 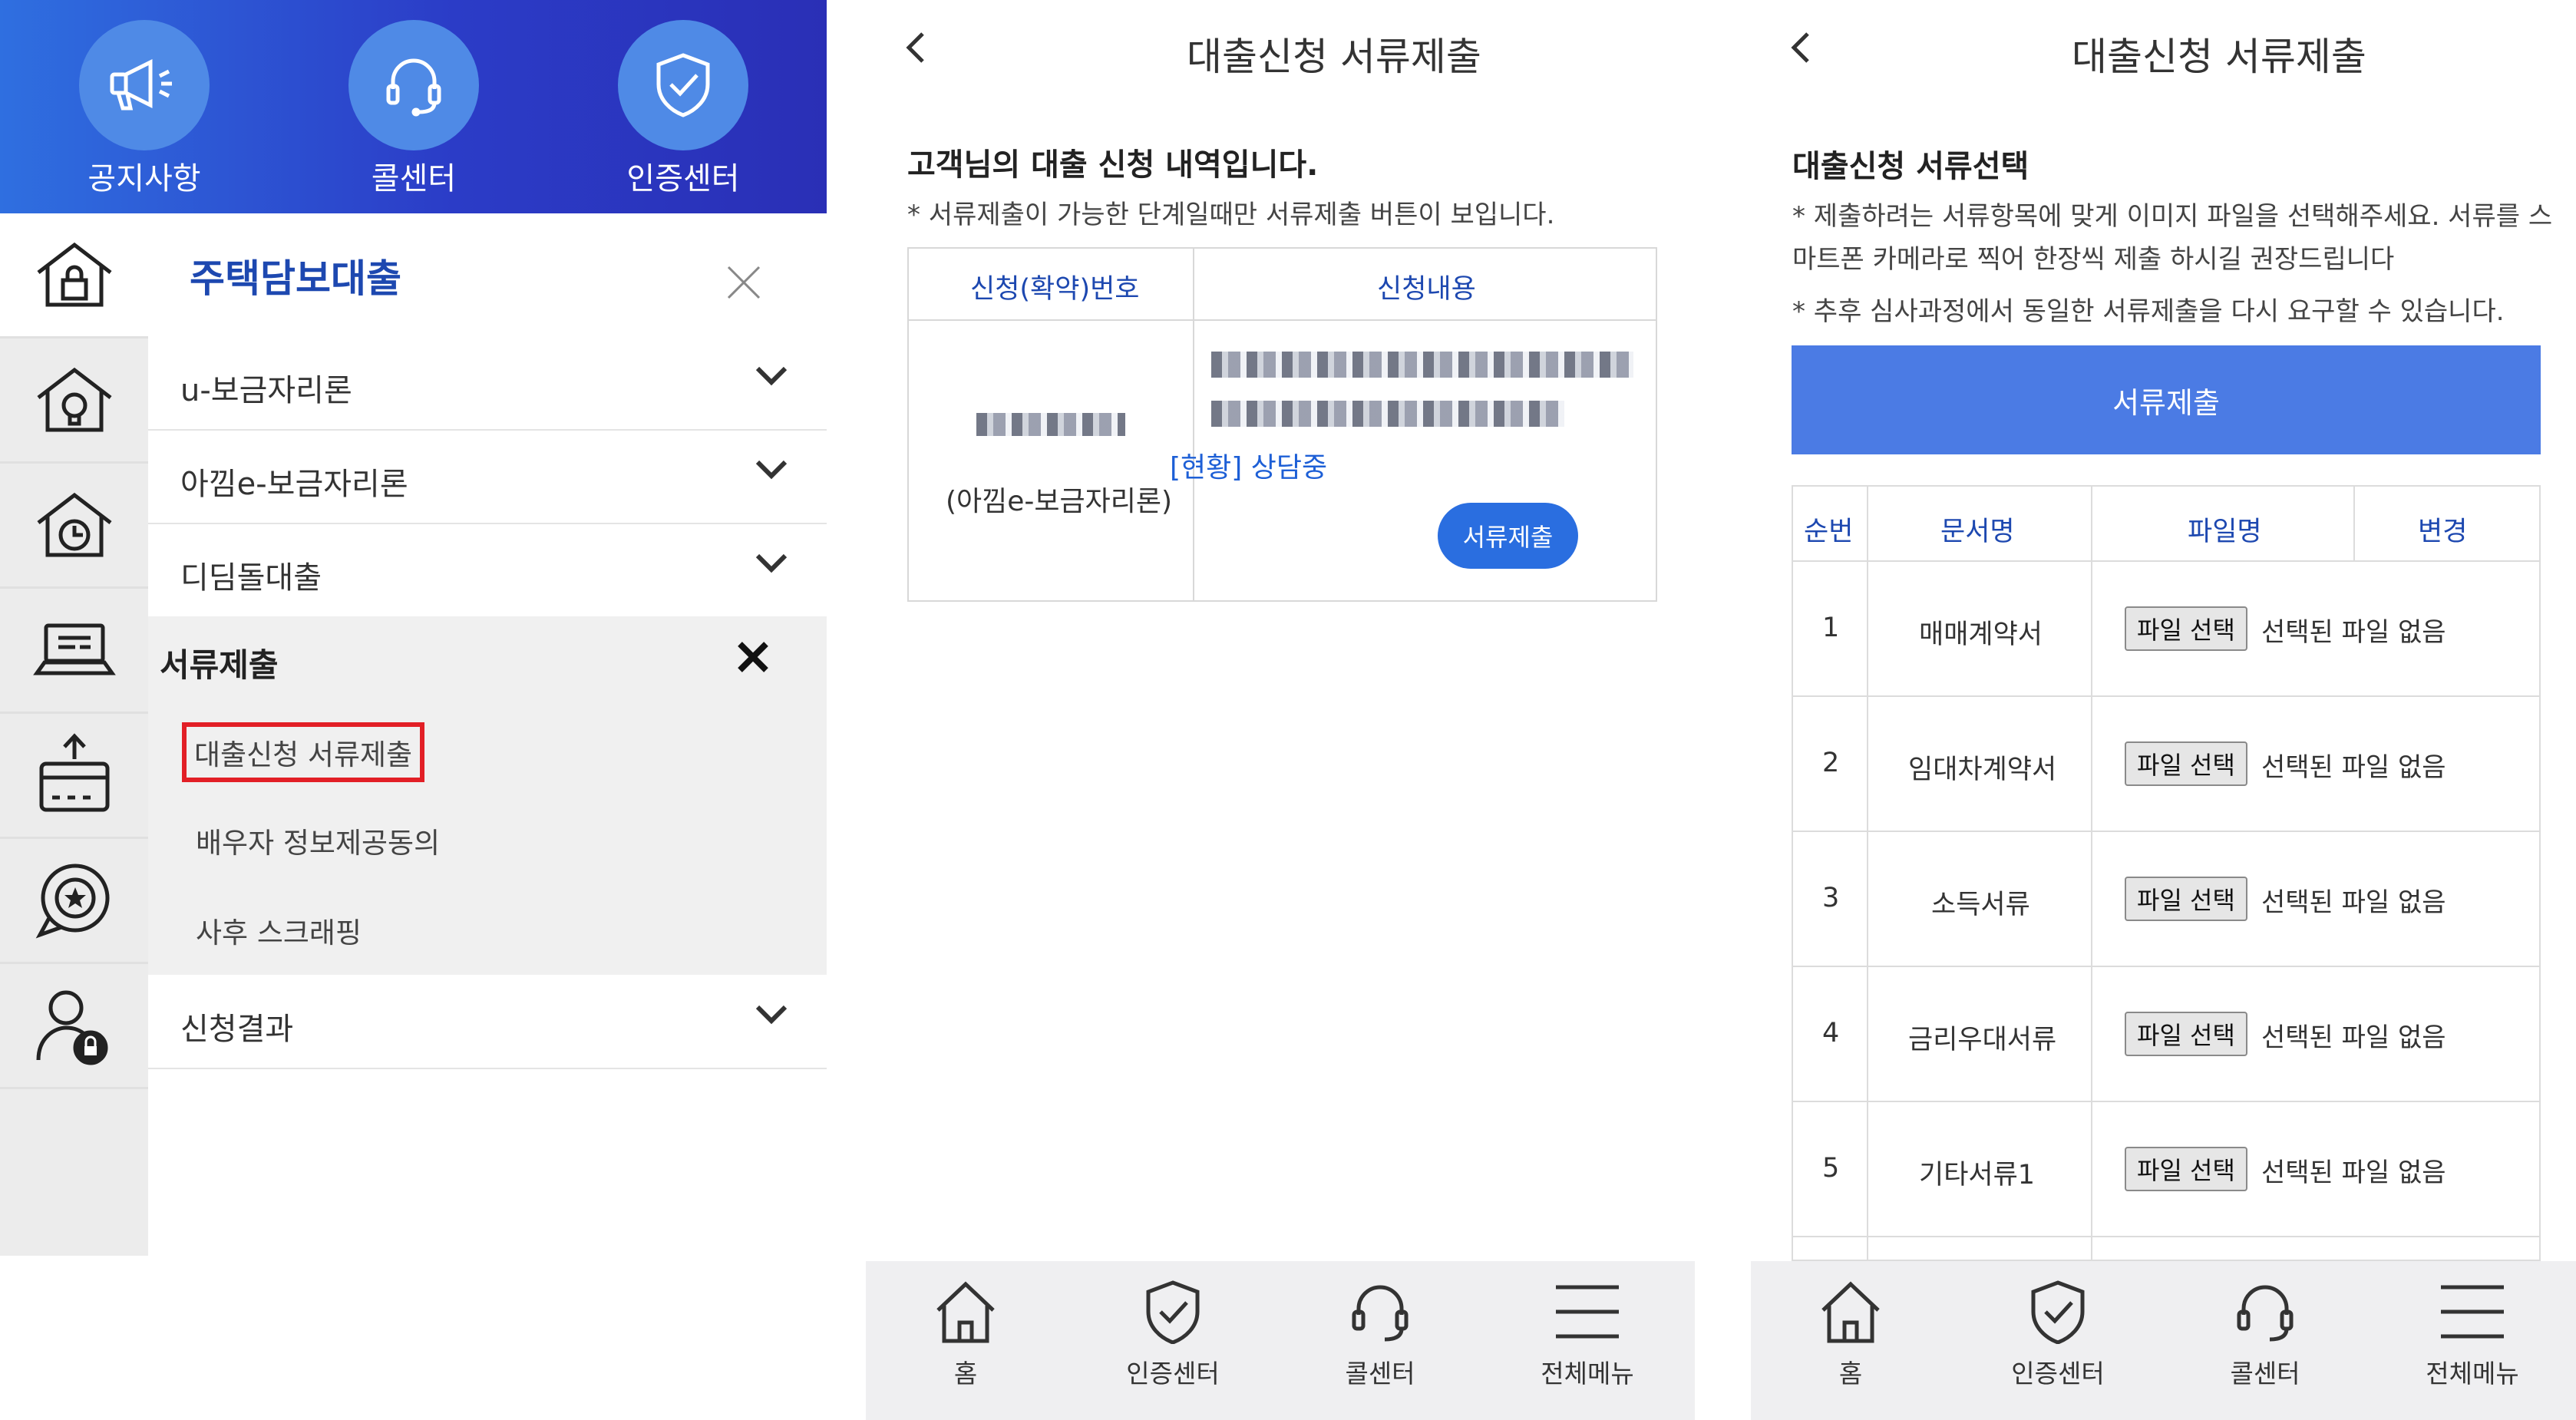 I want to click on row-2-doc: 임대차계약서, so click(x=1982, y=770).